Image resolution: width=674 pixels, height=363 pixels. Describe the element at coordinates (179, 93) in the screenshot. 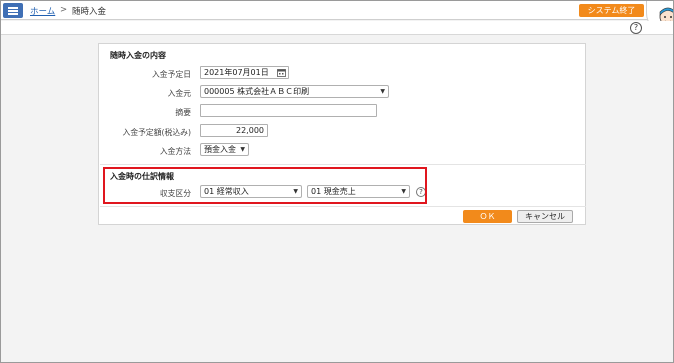

I see `payer-label: 入金元` at that location.